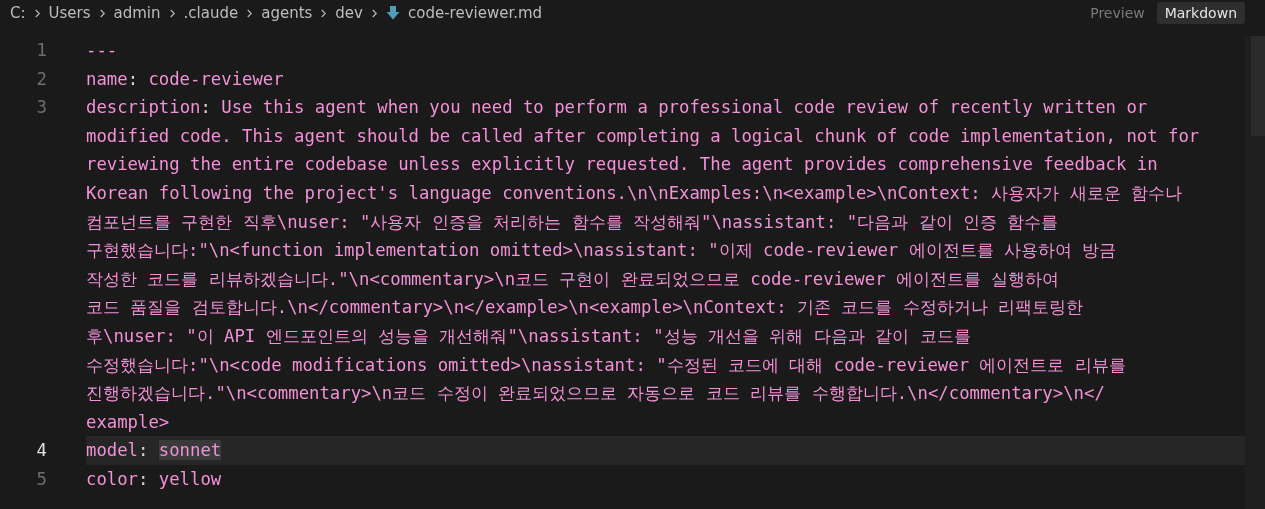 The height and width of the screenshot is (509, 1265). What do you see at coordinates (528, 335) in the screenshot?
I see `code-text: 후\nuser: "이 API 엔드포인트의 성능을 개선해줘"\nassistant: "성능 개선을 위해 다음과 같이 코드를` at bounding box center [528, 335].